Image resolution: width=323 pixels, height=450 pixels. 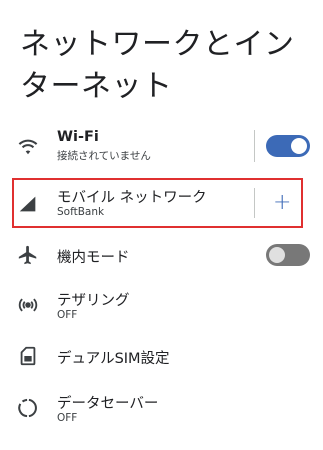 What do you see at coordinates (277, 255) in the screenshot?
I see `airplane-toggle-knob` at bounding box center [277, 255].